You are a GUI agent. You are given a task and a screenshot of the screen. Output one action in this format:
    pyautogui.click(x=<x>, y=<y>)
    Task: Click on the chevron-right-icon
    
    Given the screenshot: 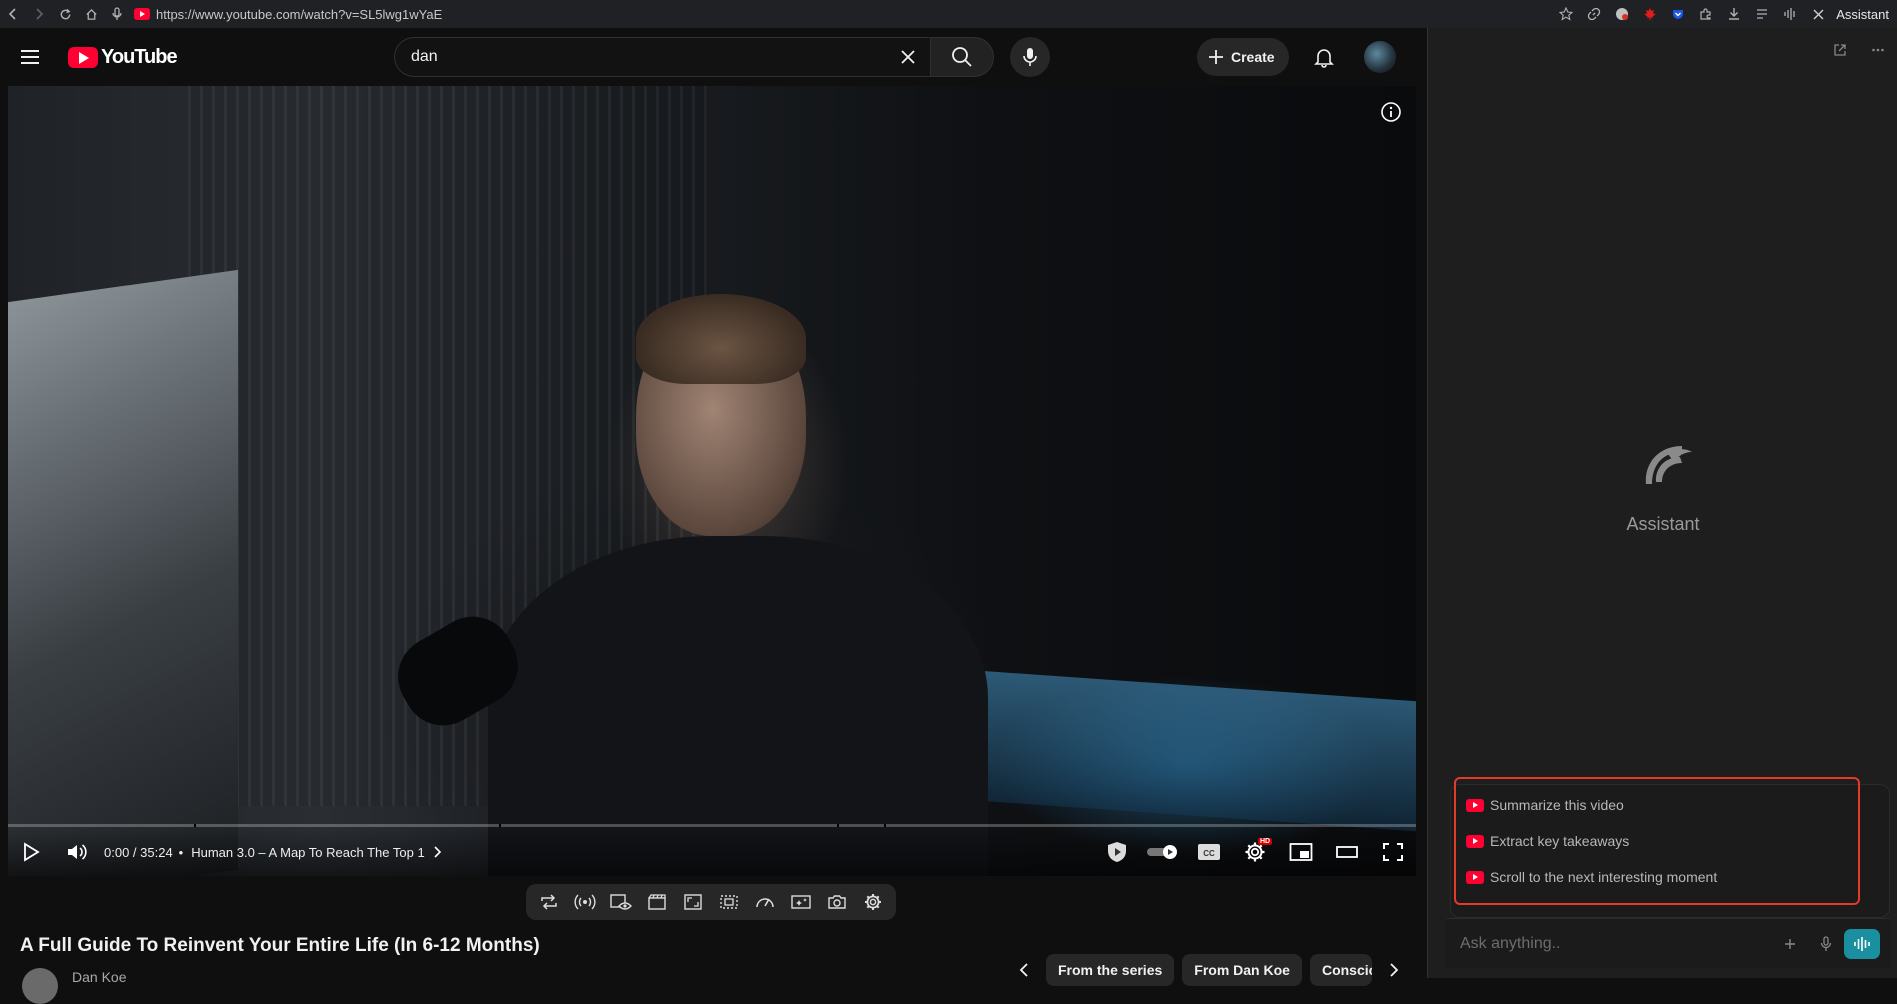 What is the action you would take?
    pyautogui.click(x=437, y=852)
    